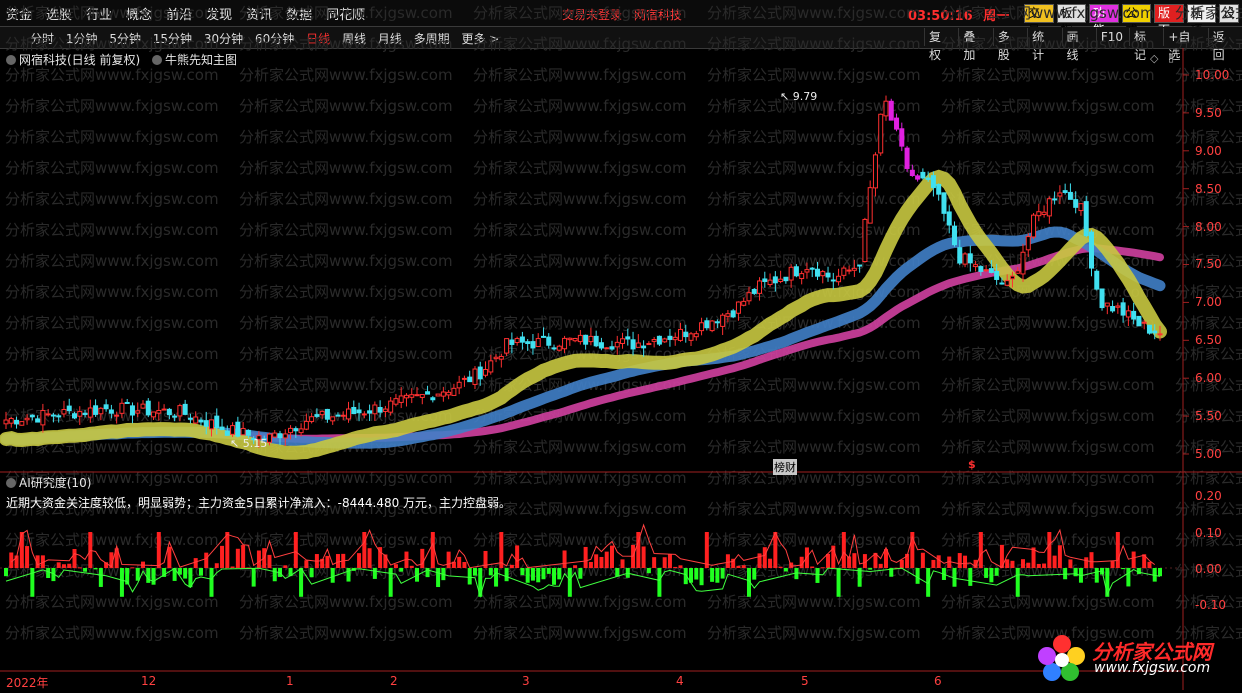  I want to click on indicator-dropdown-icon, so click(157, 60).